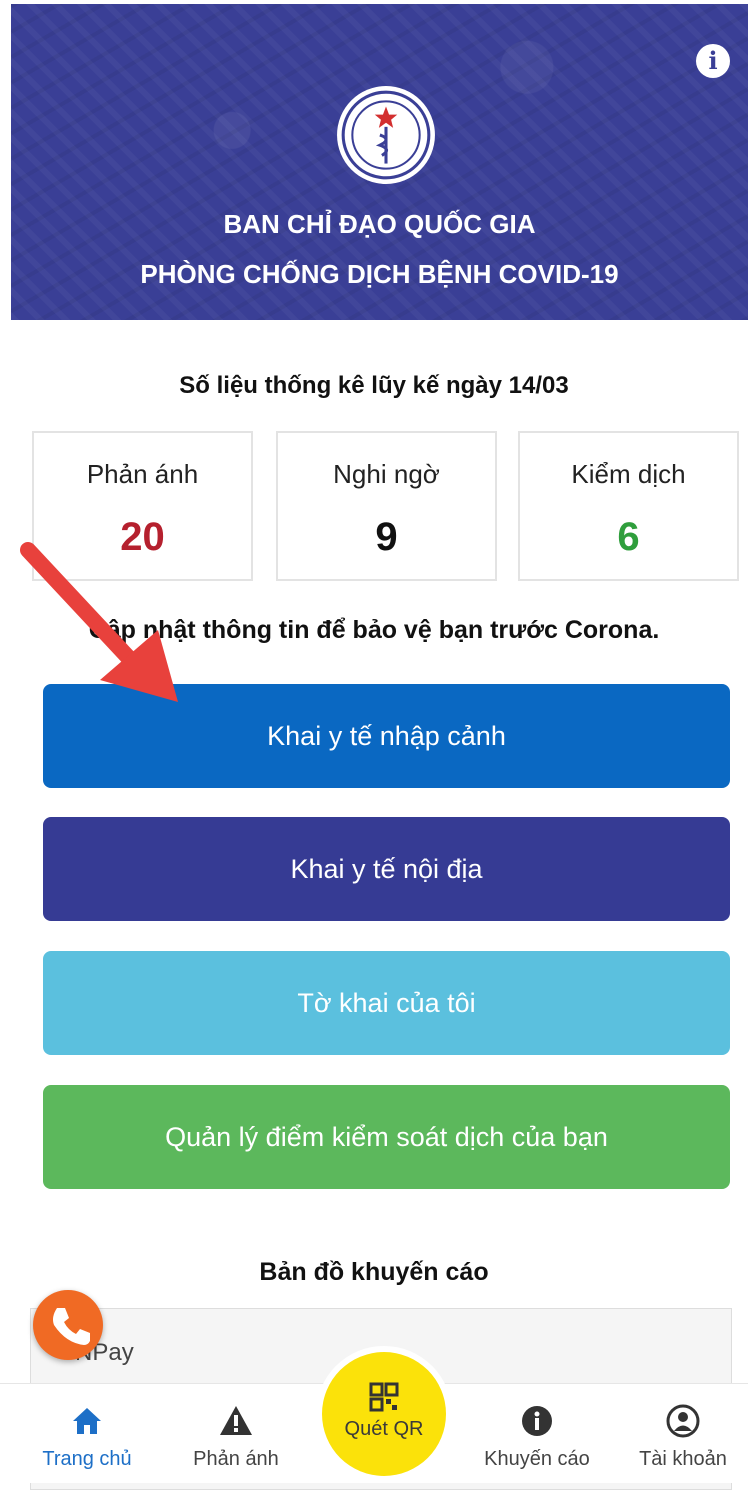 This screenshot has width=748, height=1490. What do you see at coordinates (384, 1429) in the screenshot?
I see `qr-label: Quét QR` at bounding box center [384, 1429].